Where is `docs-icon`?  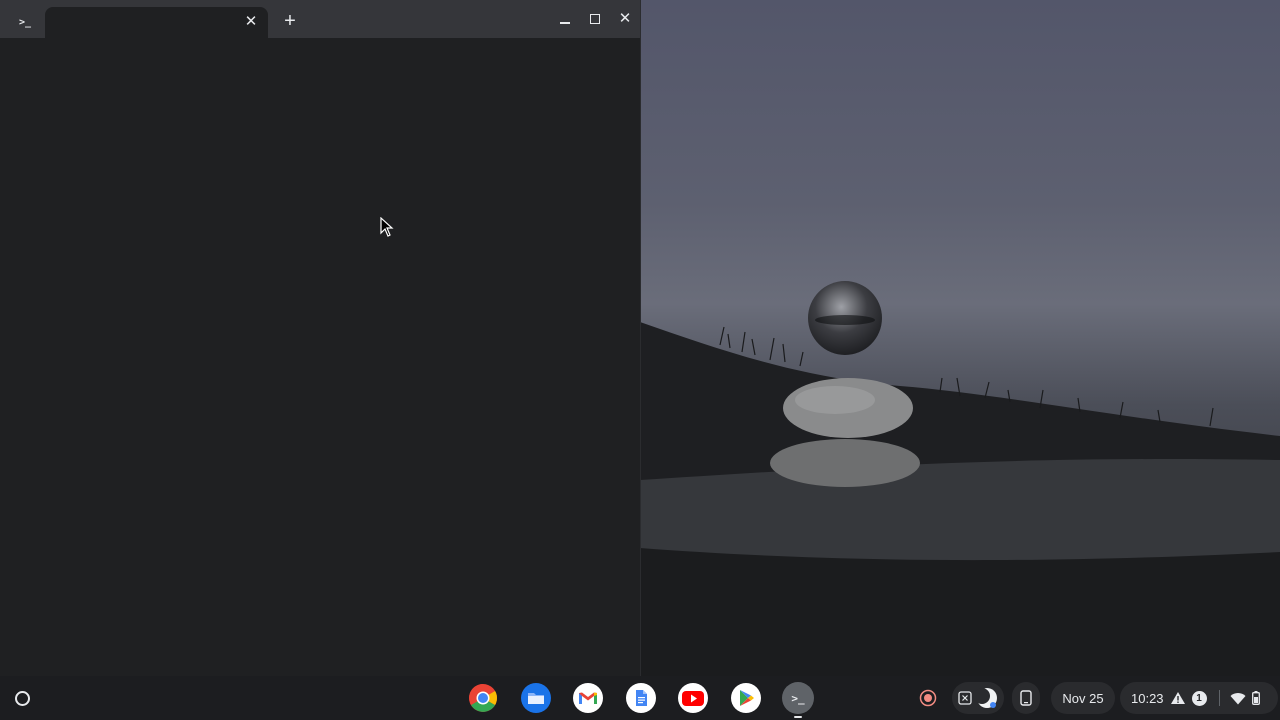 docs-icon is located at coordinates (641, 698).